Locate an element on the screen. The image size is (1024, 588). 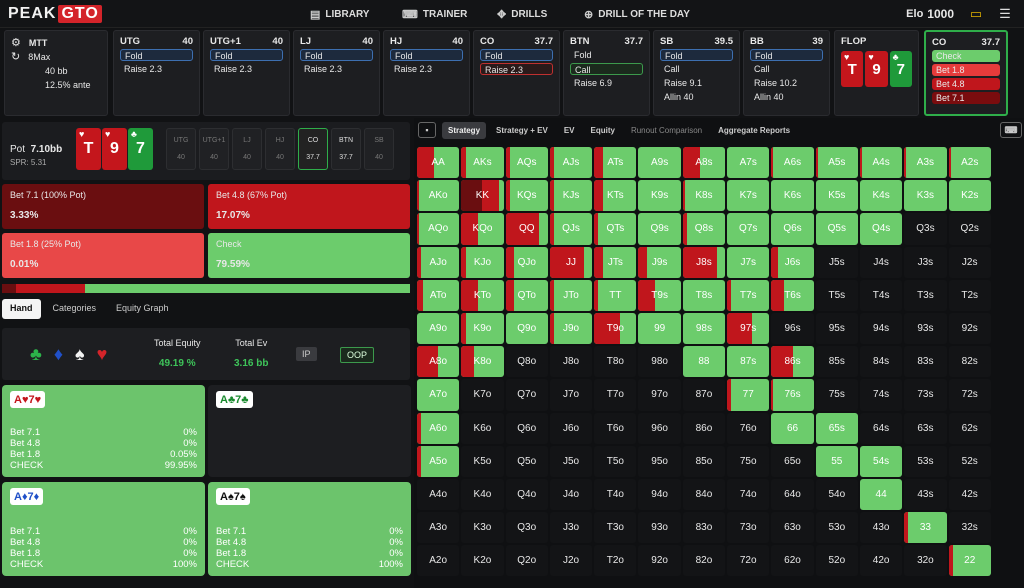
hand-cell-KQs: KQs is located at coordinates (526, 196).